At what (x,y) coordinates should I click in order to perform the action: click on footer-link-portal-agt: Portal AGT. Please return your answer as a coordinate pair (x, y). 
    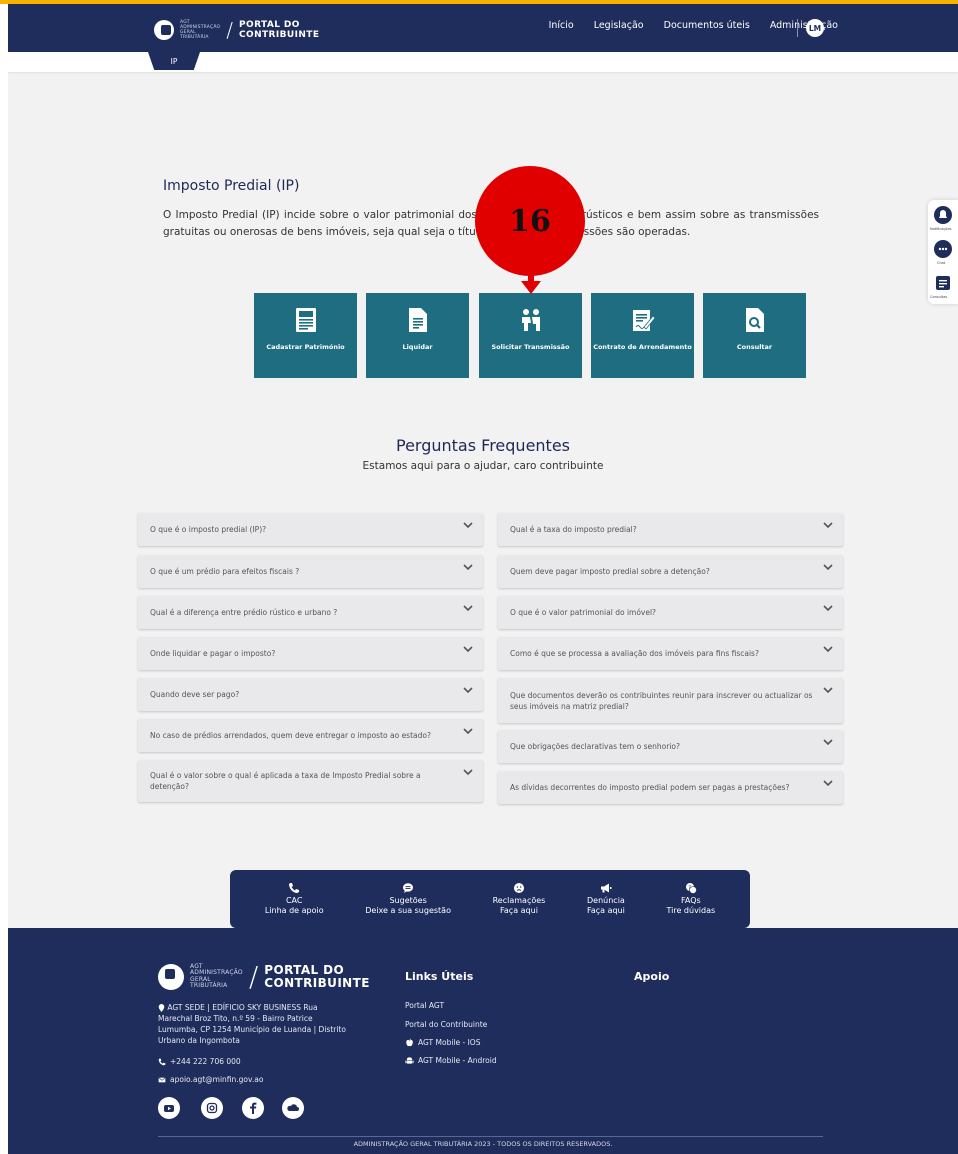
    Looking at the image, I should click on (424, 1005).